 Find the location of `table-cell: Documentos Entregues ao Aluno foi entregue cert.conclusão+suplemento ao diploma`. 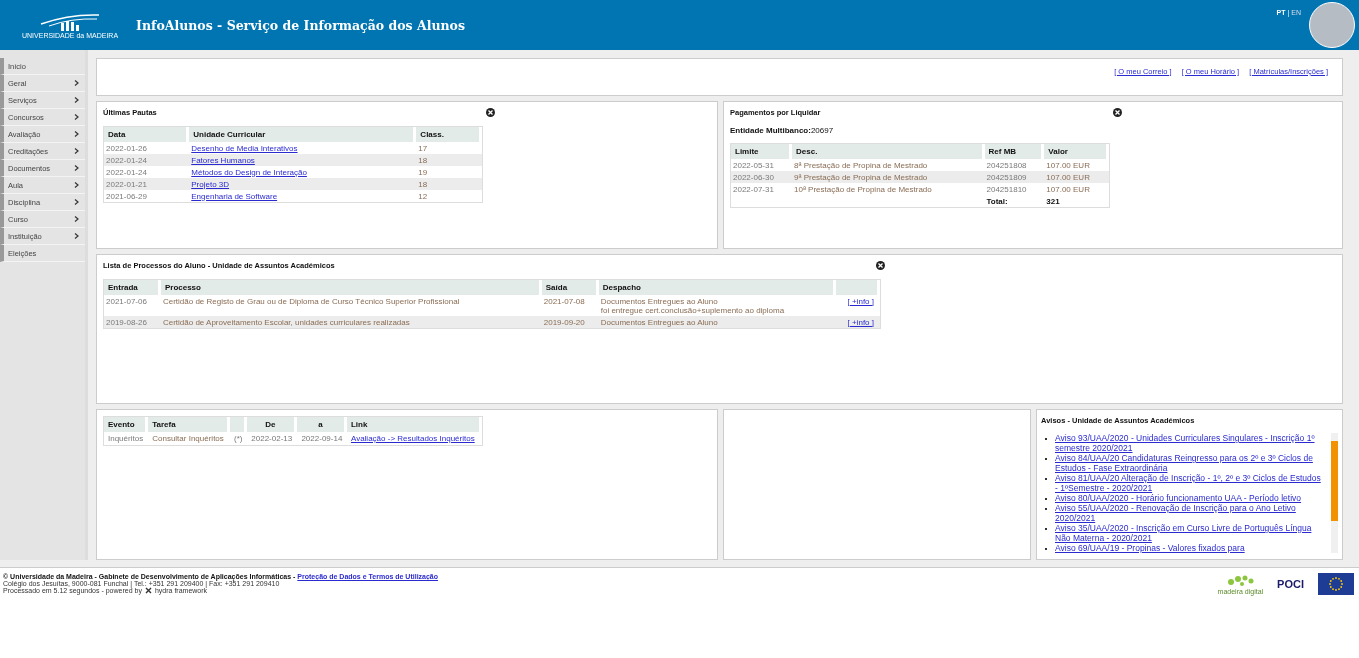

table-cell: Documentos Entregues ao Aluno foi entregue cert.conclusão+suplemento ao diploma is located at coordinates (692, 305).